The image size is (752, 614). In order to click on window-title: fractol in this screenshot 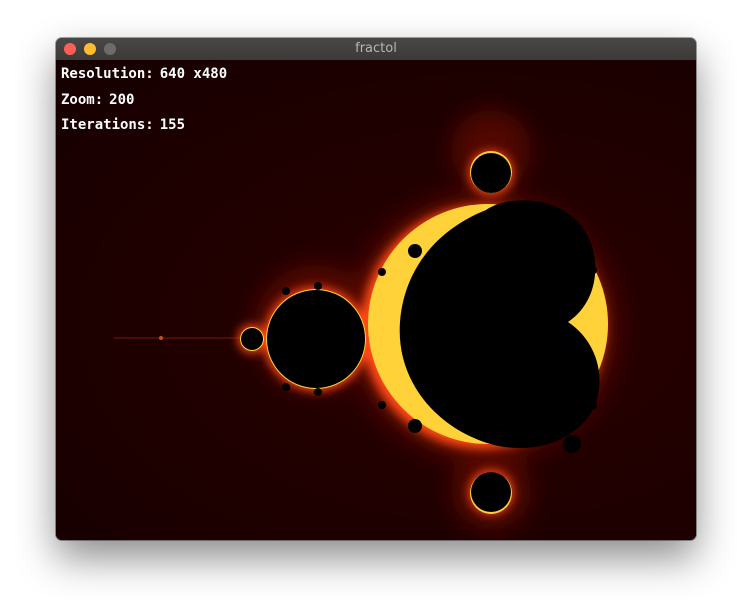, I will do `click(376, 48)`.